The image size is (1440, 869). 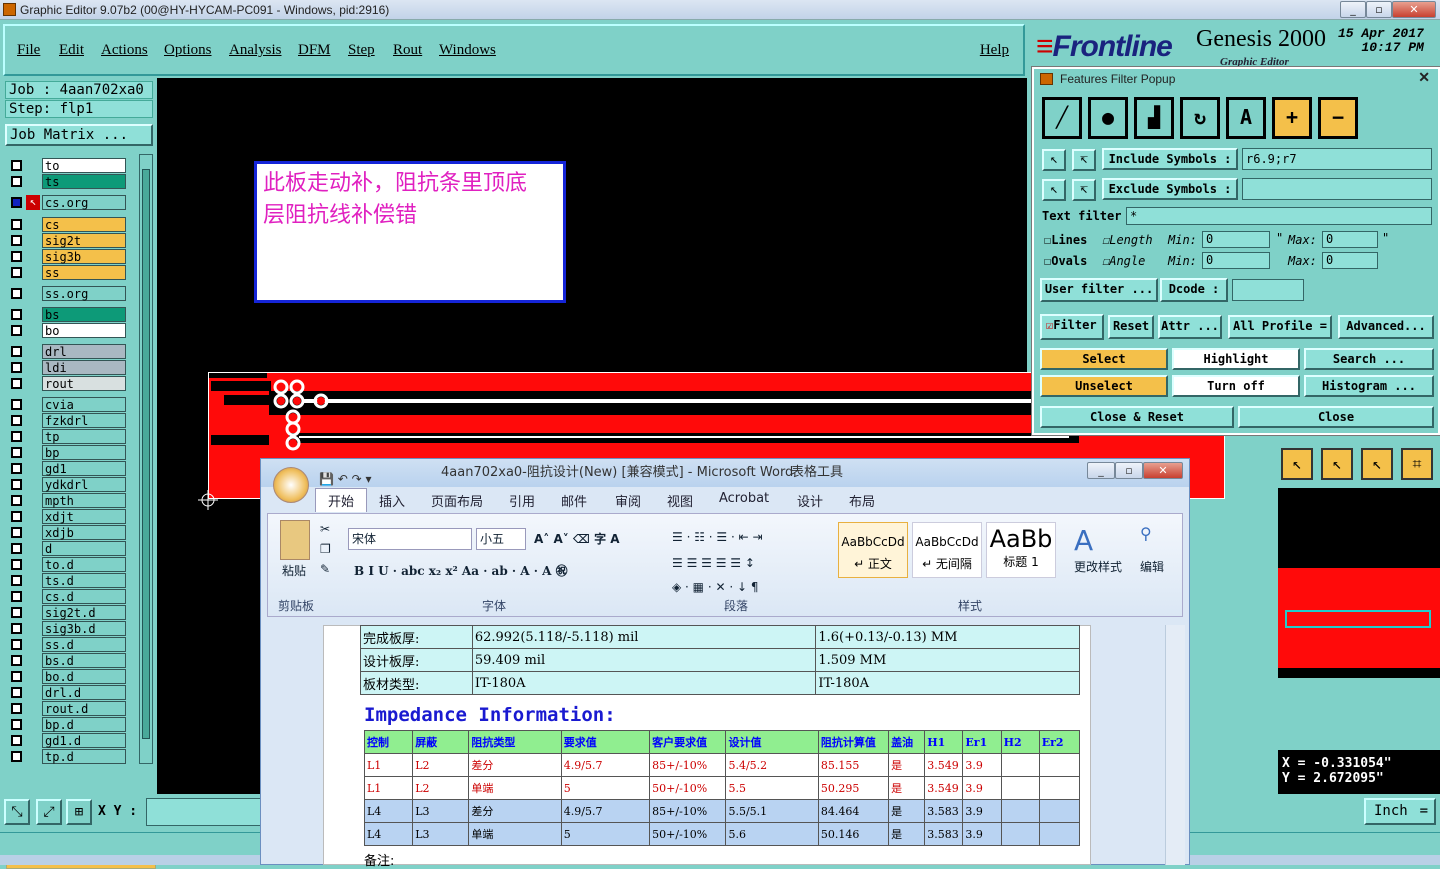 I want to click on include-symbols-input: r6.9;r7, so click(x=1337, y=159).